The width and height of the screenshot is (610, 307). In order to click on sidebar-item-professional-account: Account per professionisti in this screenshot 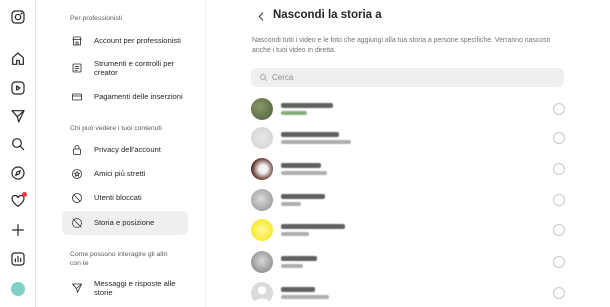, I will do `click(125, 41)`.